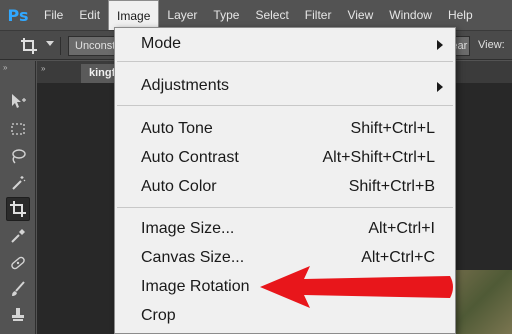  I want to click on menu-view: View, so click(360, 15).